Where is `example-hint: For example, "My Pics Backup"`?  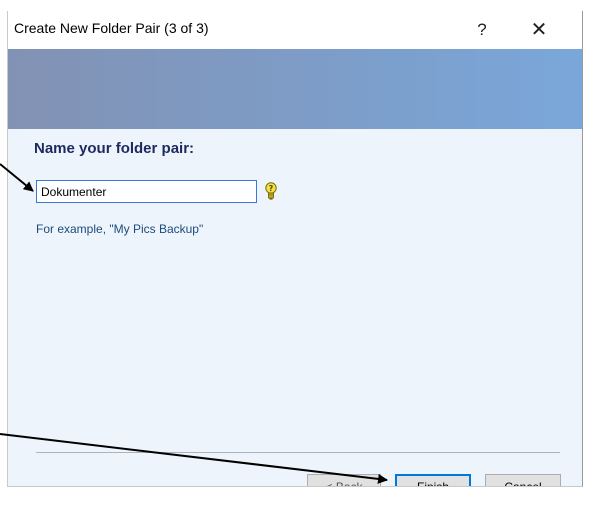
example-hint: For example, "My Pics Backup" is located at coordinates (120, 229).